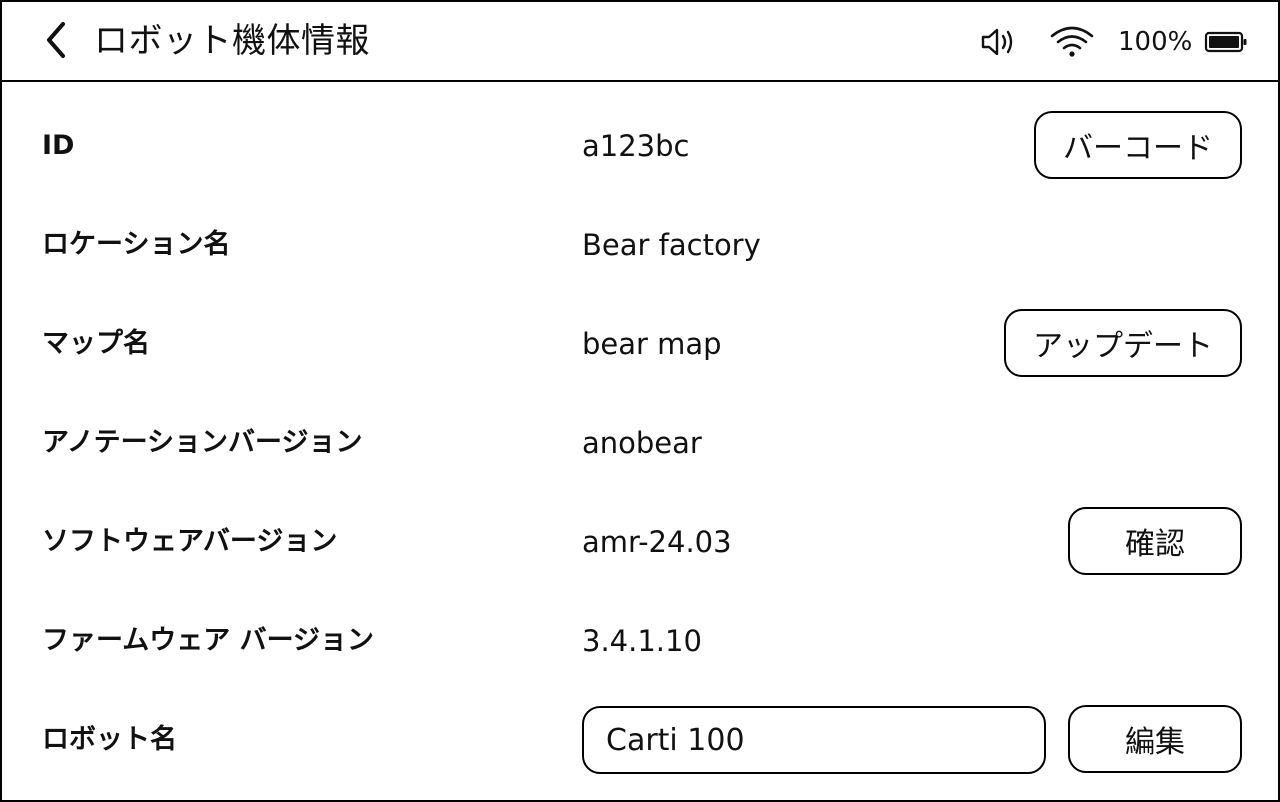  What do you see at coordinates (640, 42) in the screenshot?
I see `header-bar: ロボット機体情報 100%` at bounding box center [640, 42].